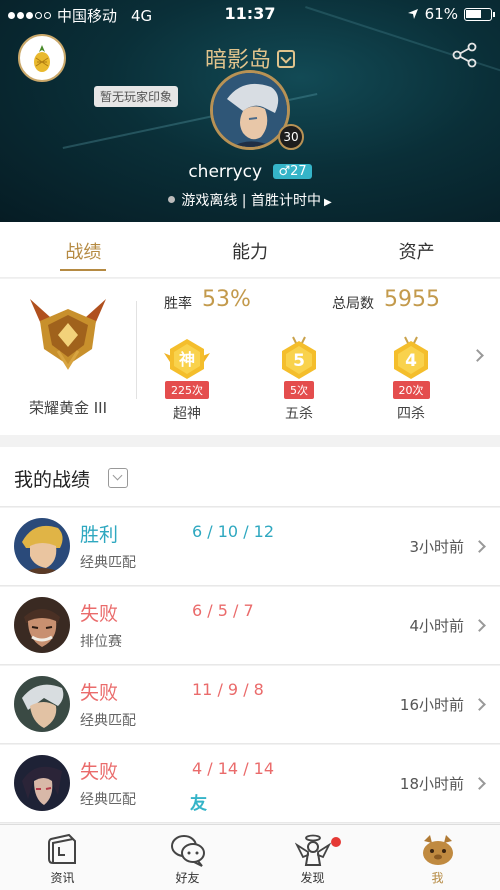  I want to click on game-status-text: 游戏离线 | 首胜计时中, so click(251, 201).